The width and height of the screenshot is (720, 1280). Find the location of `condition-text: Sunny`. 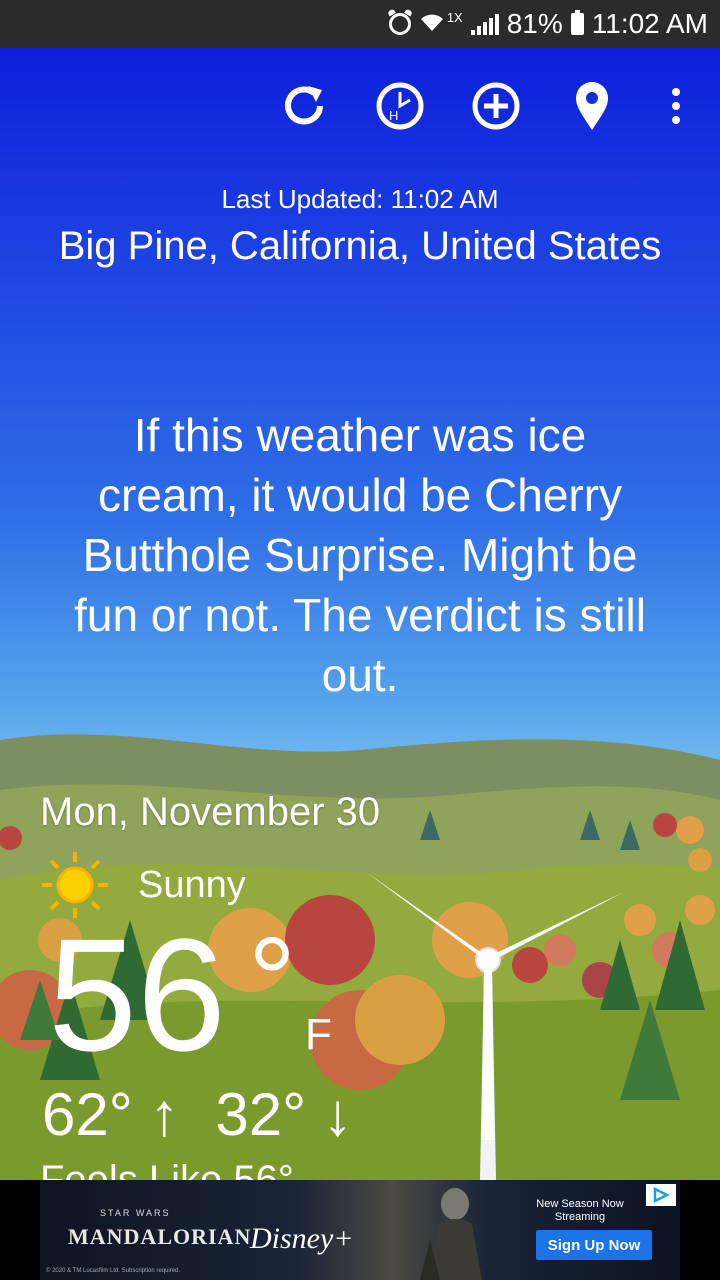

condition-text: Sunny is located at coordinates (192, 884).